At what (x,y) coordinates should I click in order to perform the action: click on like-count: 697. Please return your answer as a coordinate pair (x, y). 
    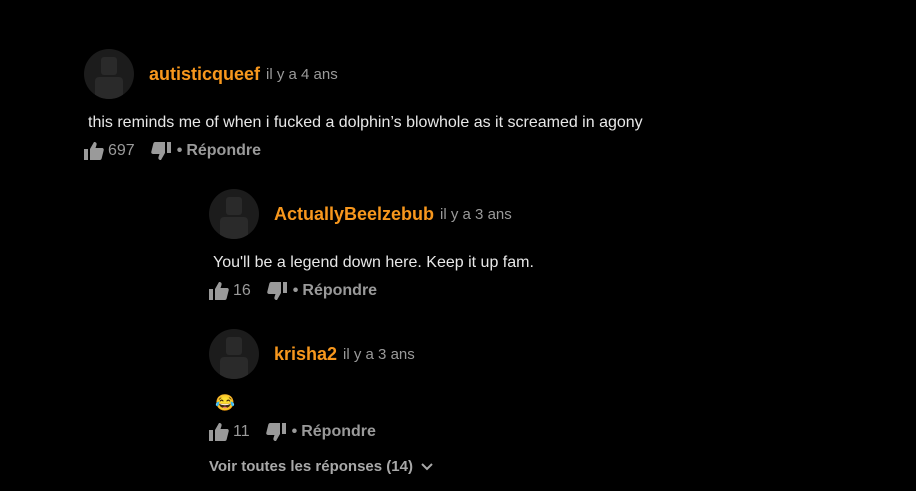
    Looking at the image, I should click on (121, 150).